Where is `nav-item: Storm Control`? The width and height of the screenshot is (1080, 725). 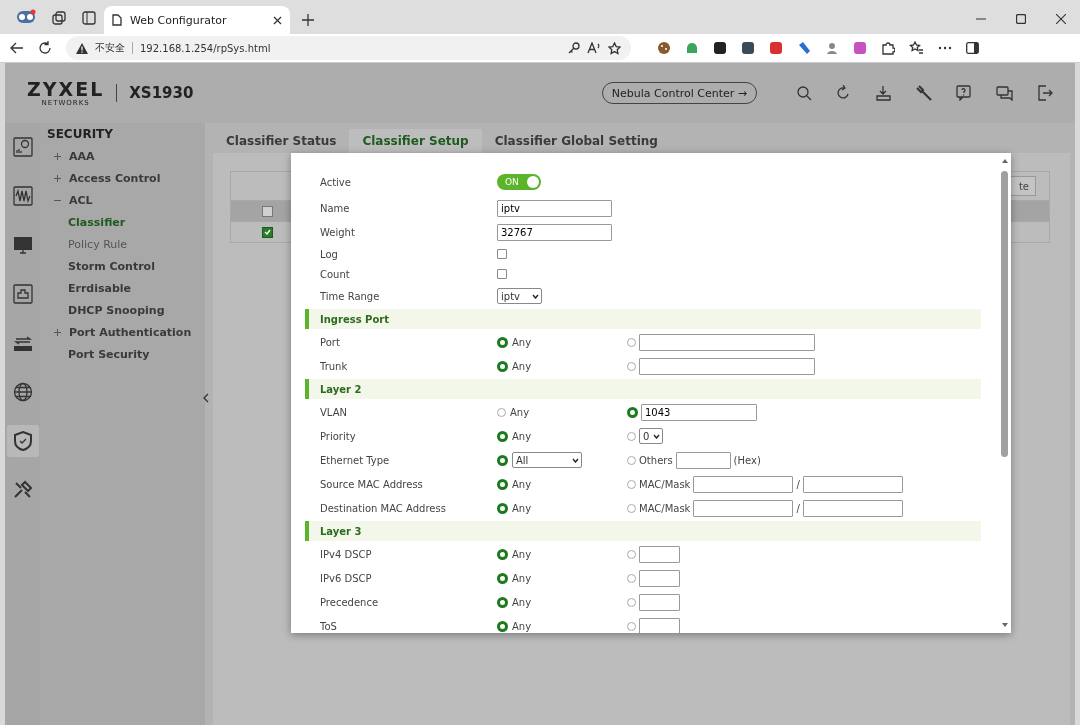
nav-item: Storm Control is located at coordinates (126, 266).